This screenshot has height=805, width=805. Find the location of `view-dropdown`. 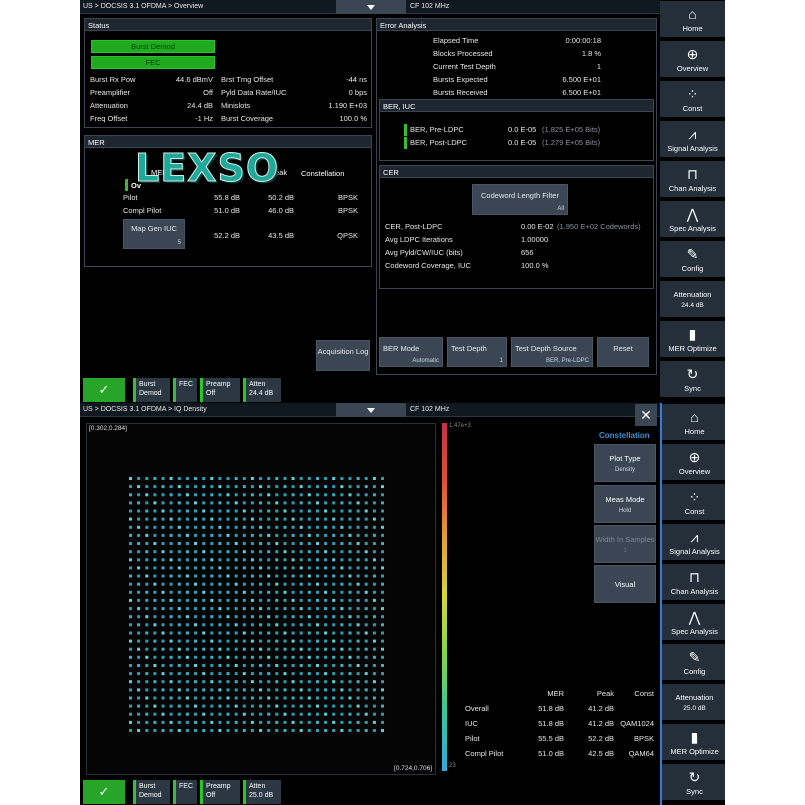

view-dropdown is located at coordinates (371, 7).